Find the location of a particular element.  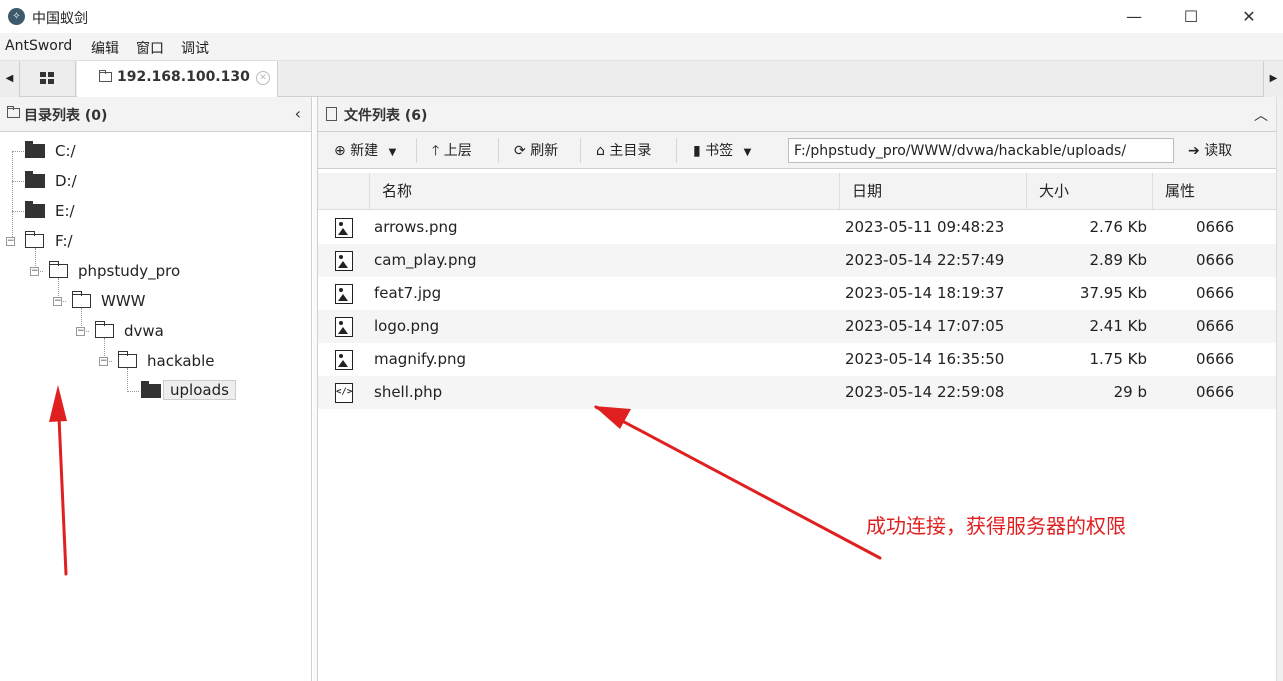

refresh-label: 刷新 is located at coordinates (544, 151).